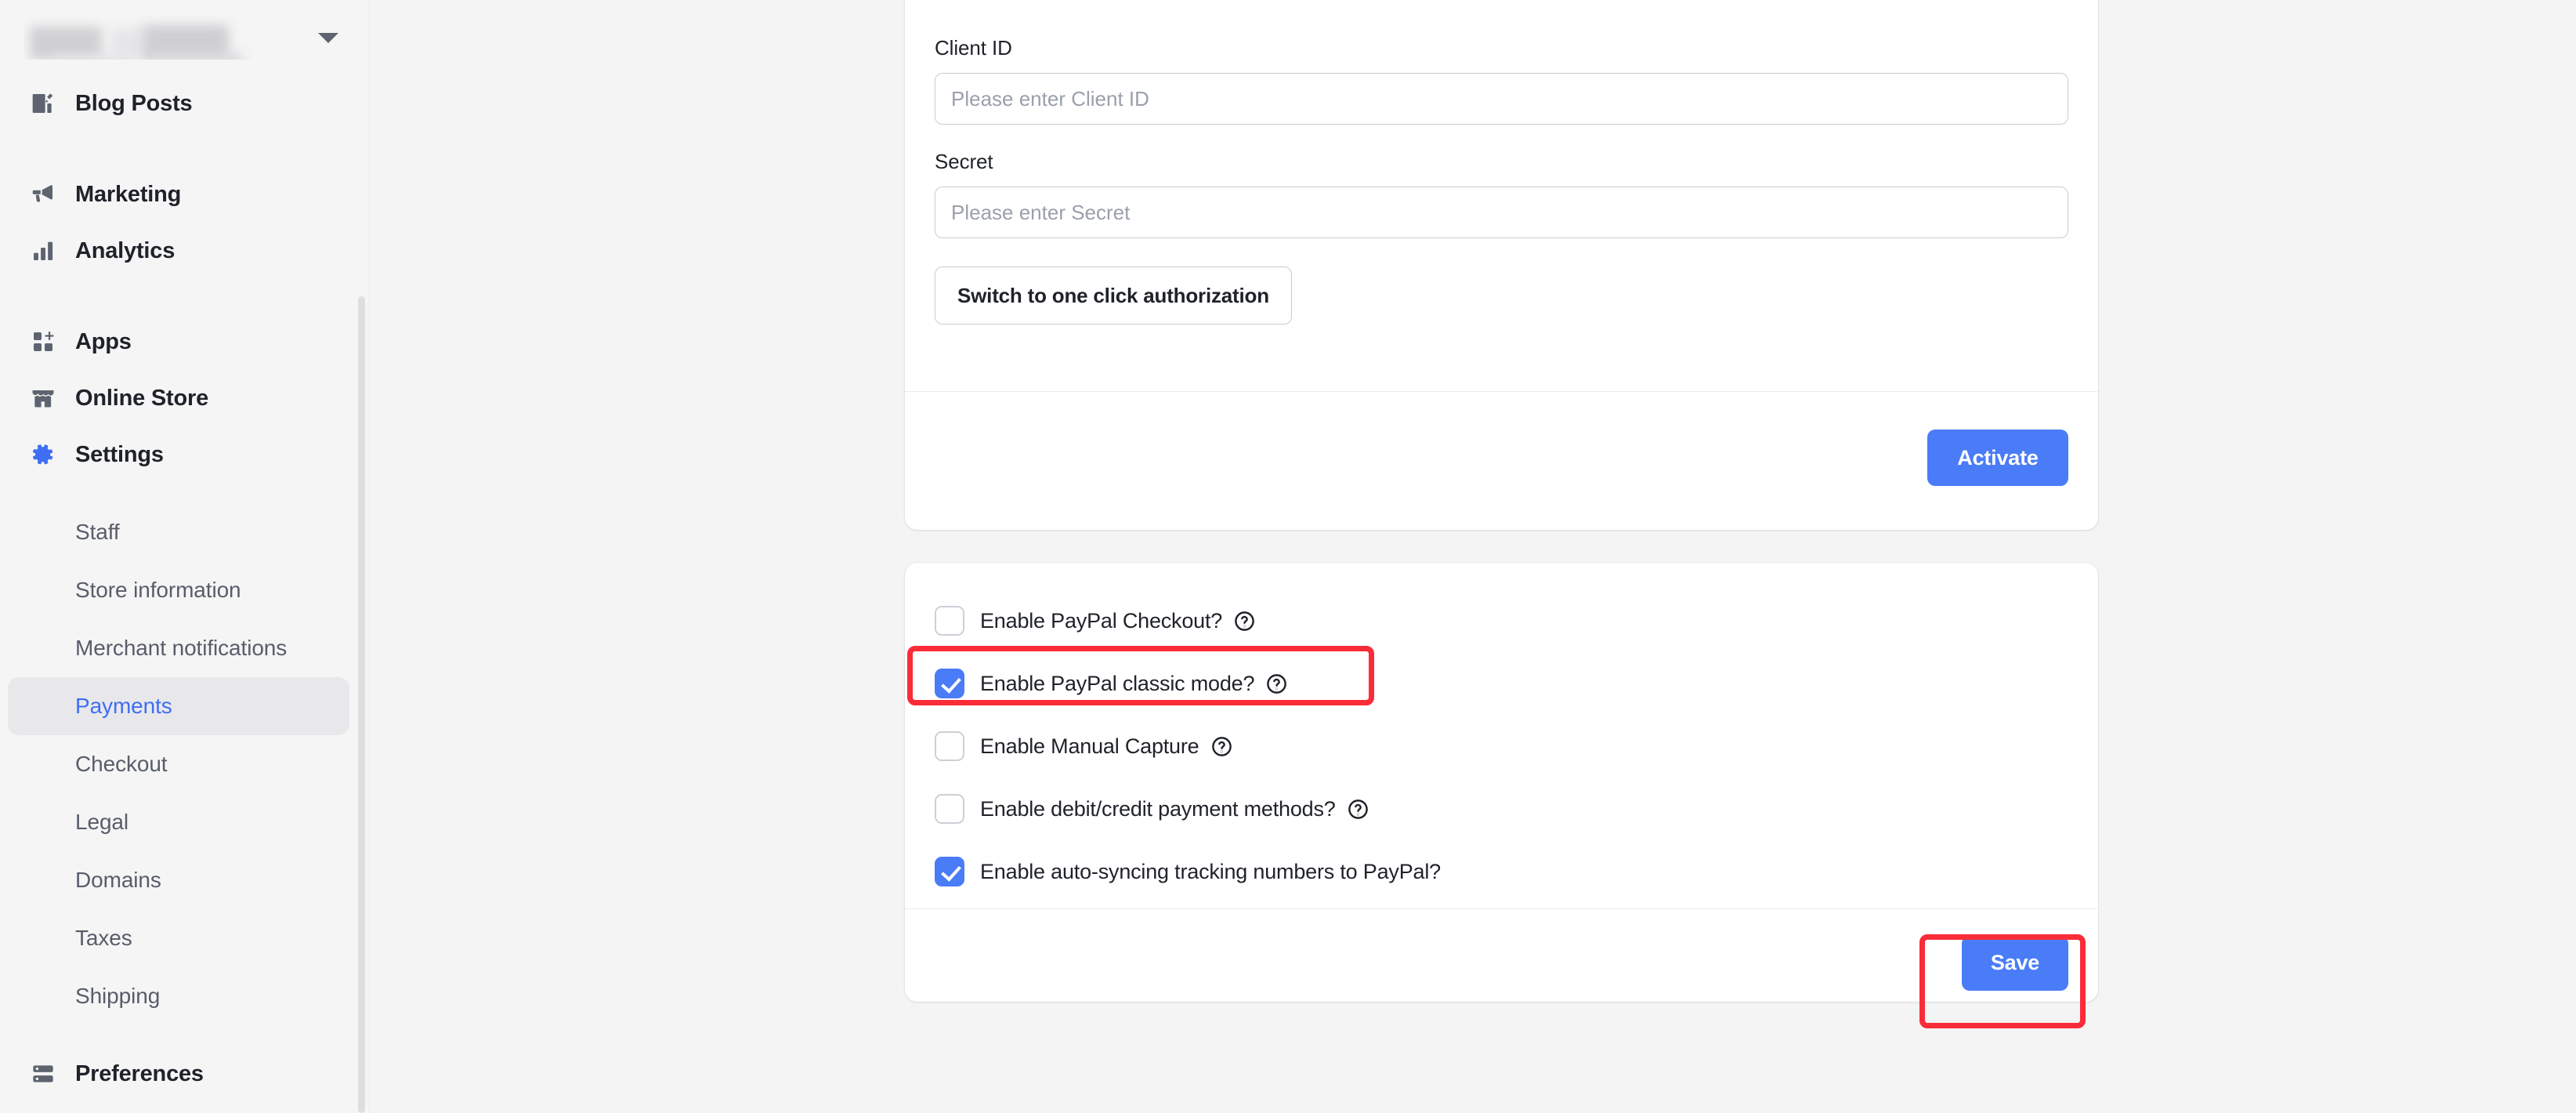  Describe the element at coordinates (1502, 621) in the screenshot. I see `checkbox-row-enable-paypal-checkout: Enable PayPal Checkout?` at that location.